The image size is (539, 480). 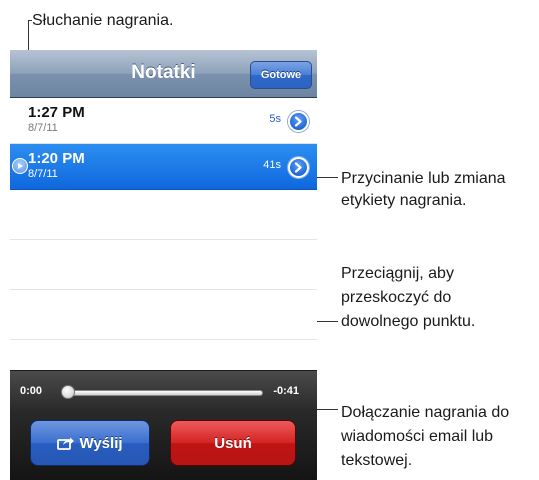 What do you see at coordinates (404, 200) in the screenshot?
I see `callout-trim-line2: etykiety nagrania.` at bounding box center [404, 200].